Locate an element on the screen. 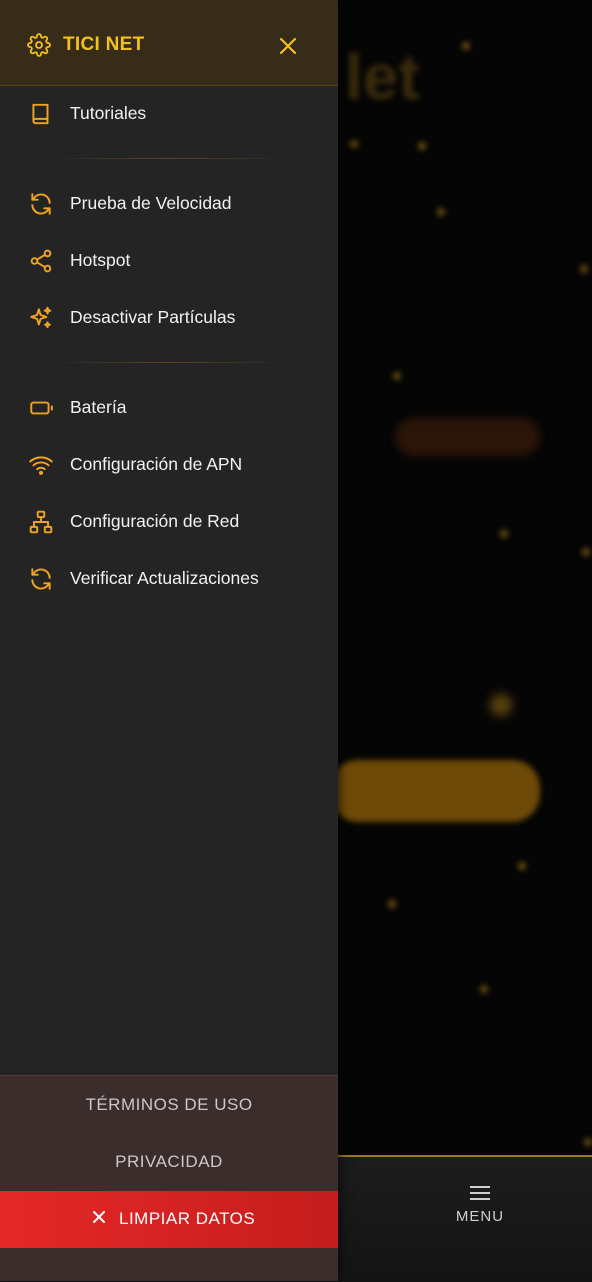 This screenshot has width=592, height=1282. menu-item-check-updates: Verificar Actualizaciones is located at coordinates (169, 578).